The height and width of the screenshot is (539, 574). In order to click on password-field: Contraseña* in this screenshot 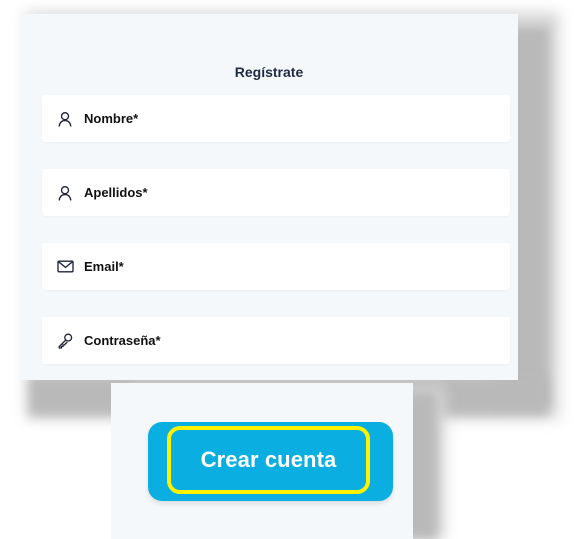, I will do `click(276, 340)`.